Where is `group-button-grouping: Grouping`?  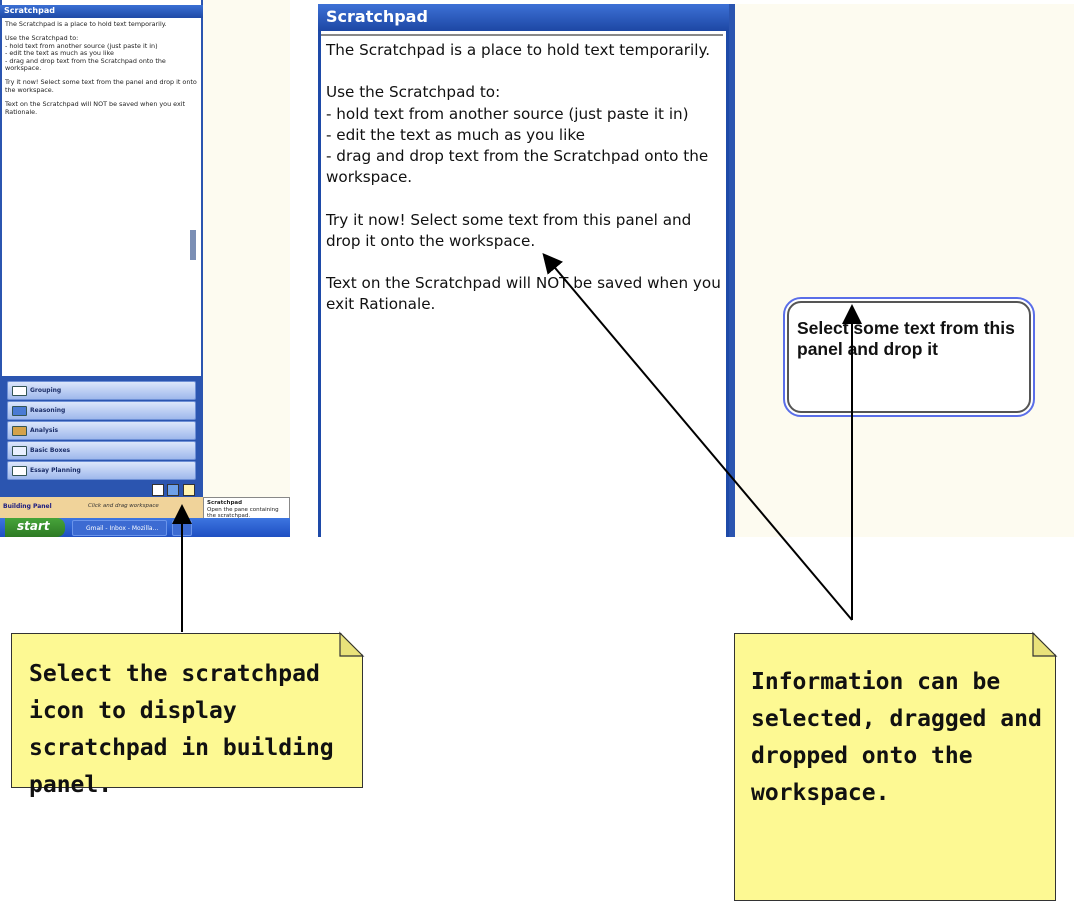
group-button-grouping: Grouping is located at coordinates (101, 390).